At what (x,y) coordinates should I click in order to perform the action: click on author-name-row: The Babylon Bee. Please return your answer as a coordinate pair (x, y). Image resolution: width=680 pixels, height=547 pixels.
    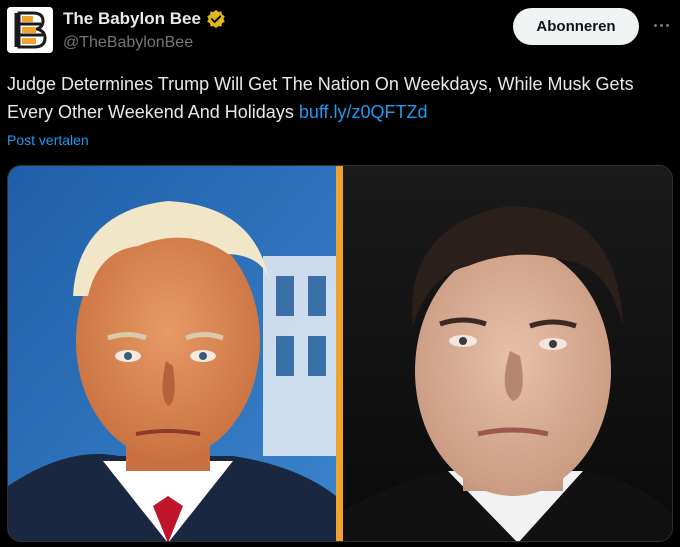
    Looking at the image, I should click on (144, 19).